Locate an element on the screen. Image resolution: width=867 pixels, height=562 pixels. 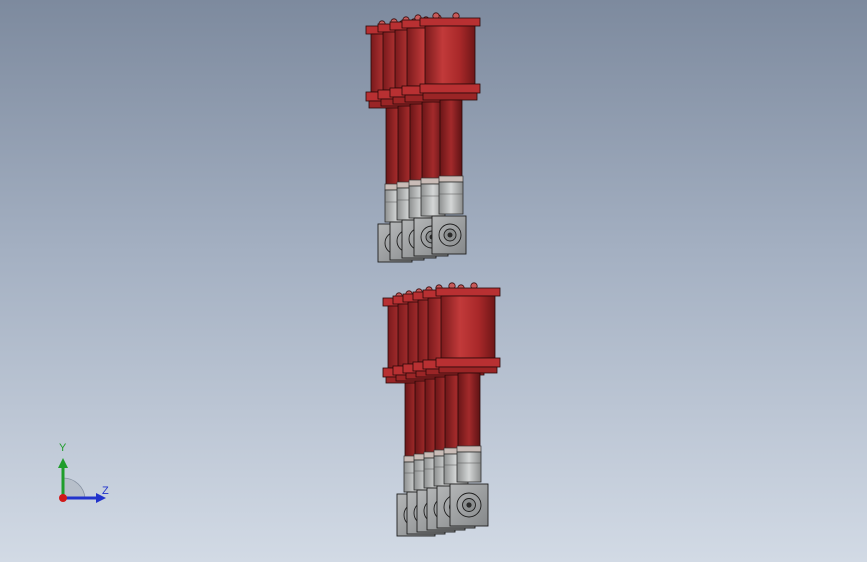
triad-graphic is located at coordinates (82, 480).